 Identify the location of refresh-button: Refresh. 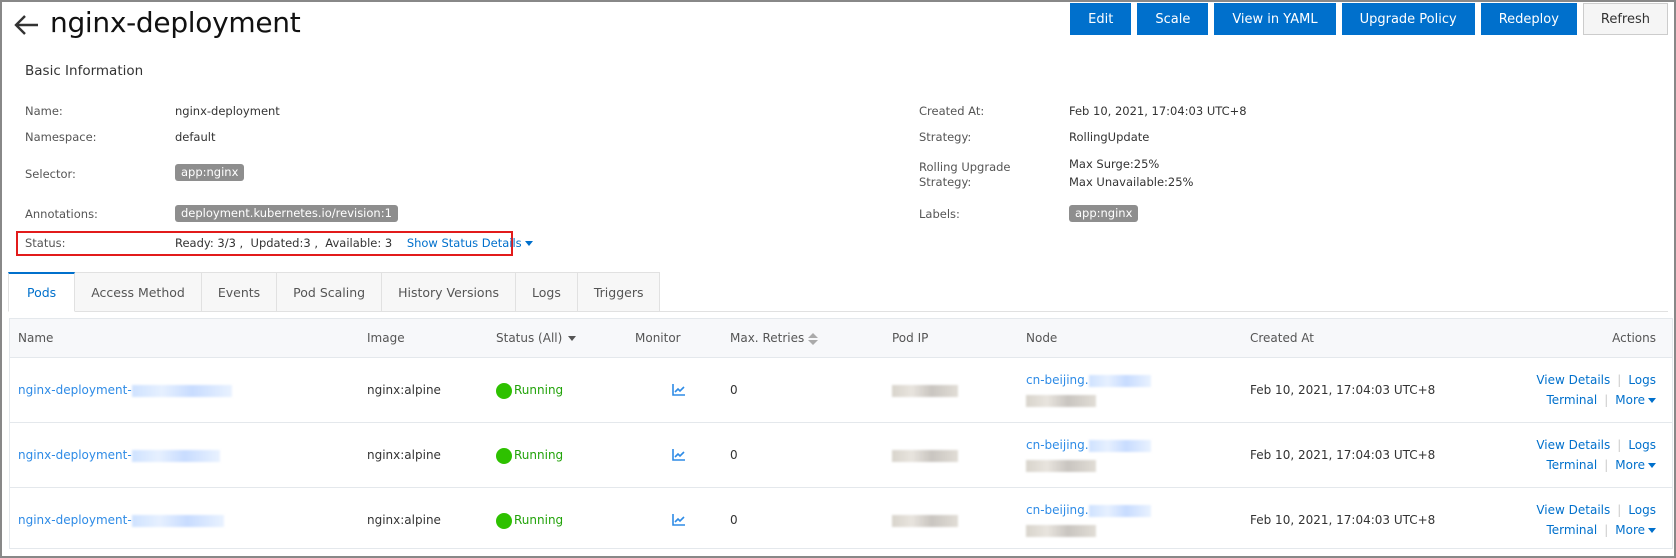
(1625, 19).